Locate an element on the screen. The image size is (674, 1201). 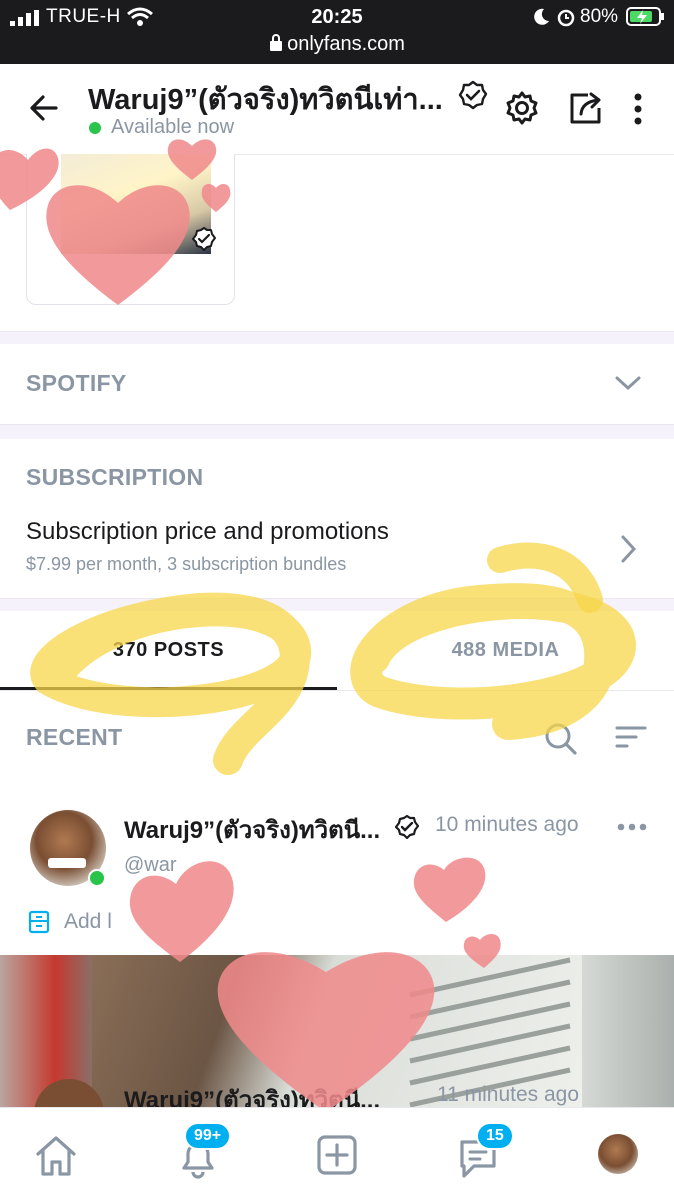
availability-status: Available now is located at coordinates (173, 127).